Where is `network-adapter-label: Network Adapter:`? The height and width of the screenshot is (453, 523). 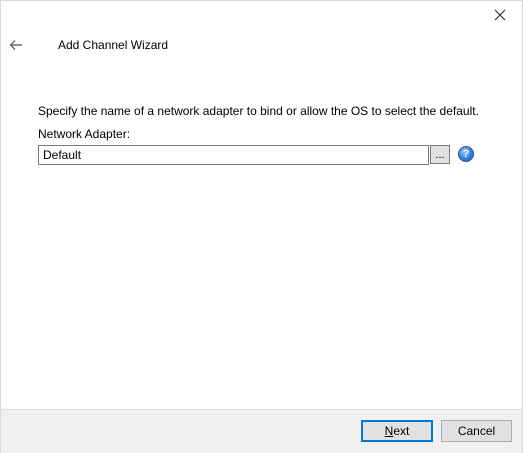
network-adapter-label: Network Adapter: is located at coordinates (84, 134).